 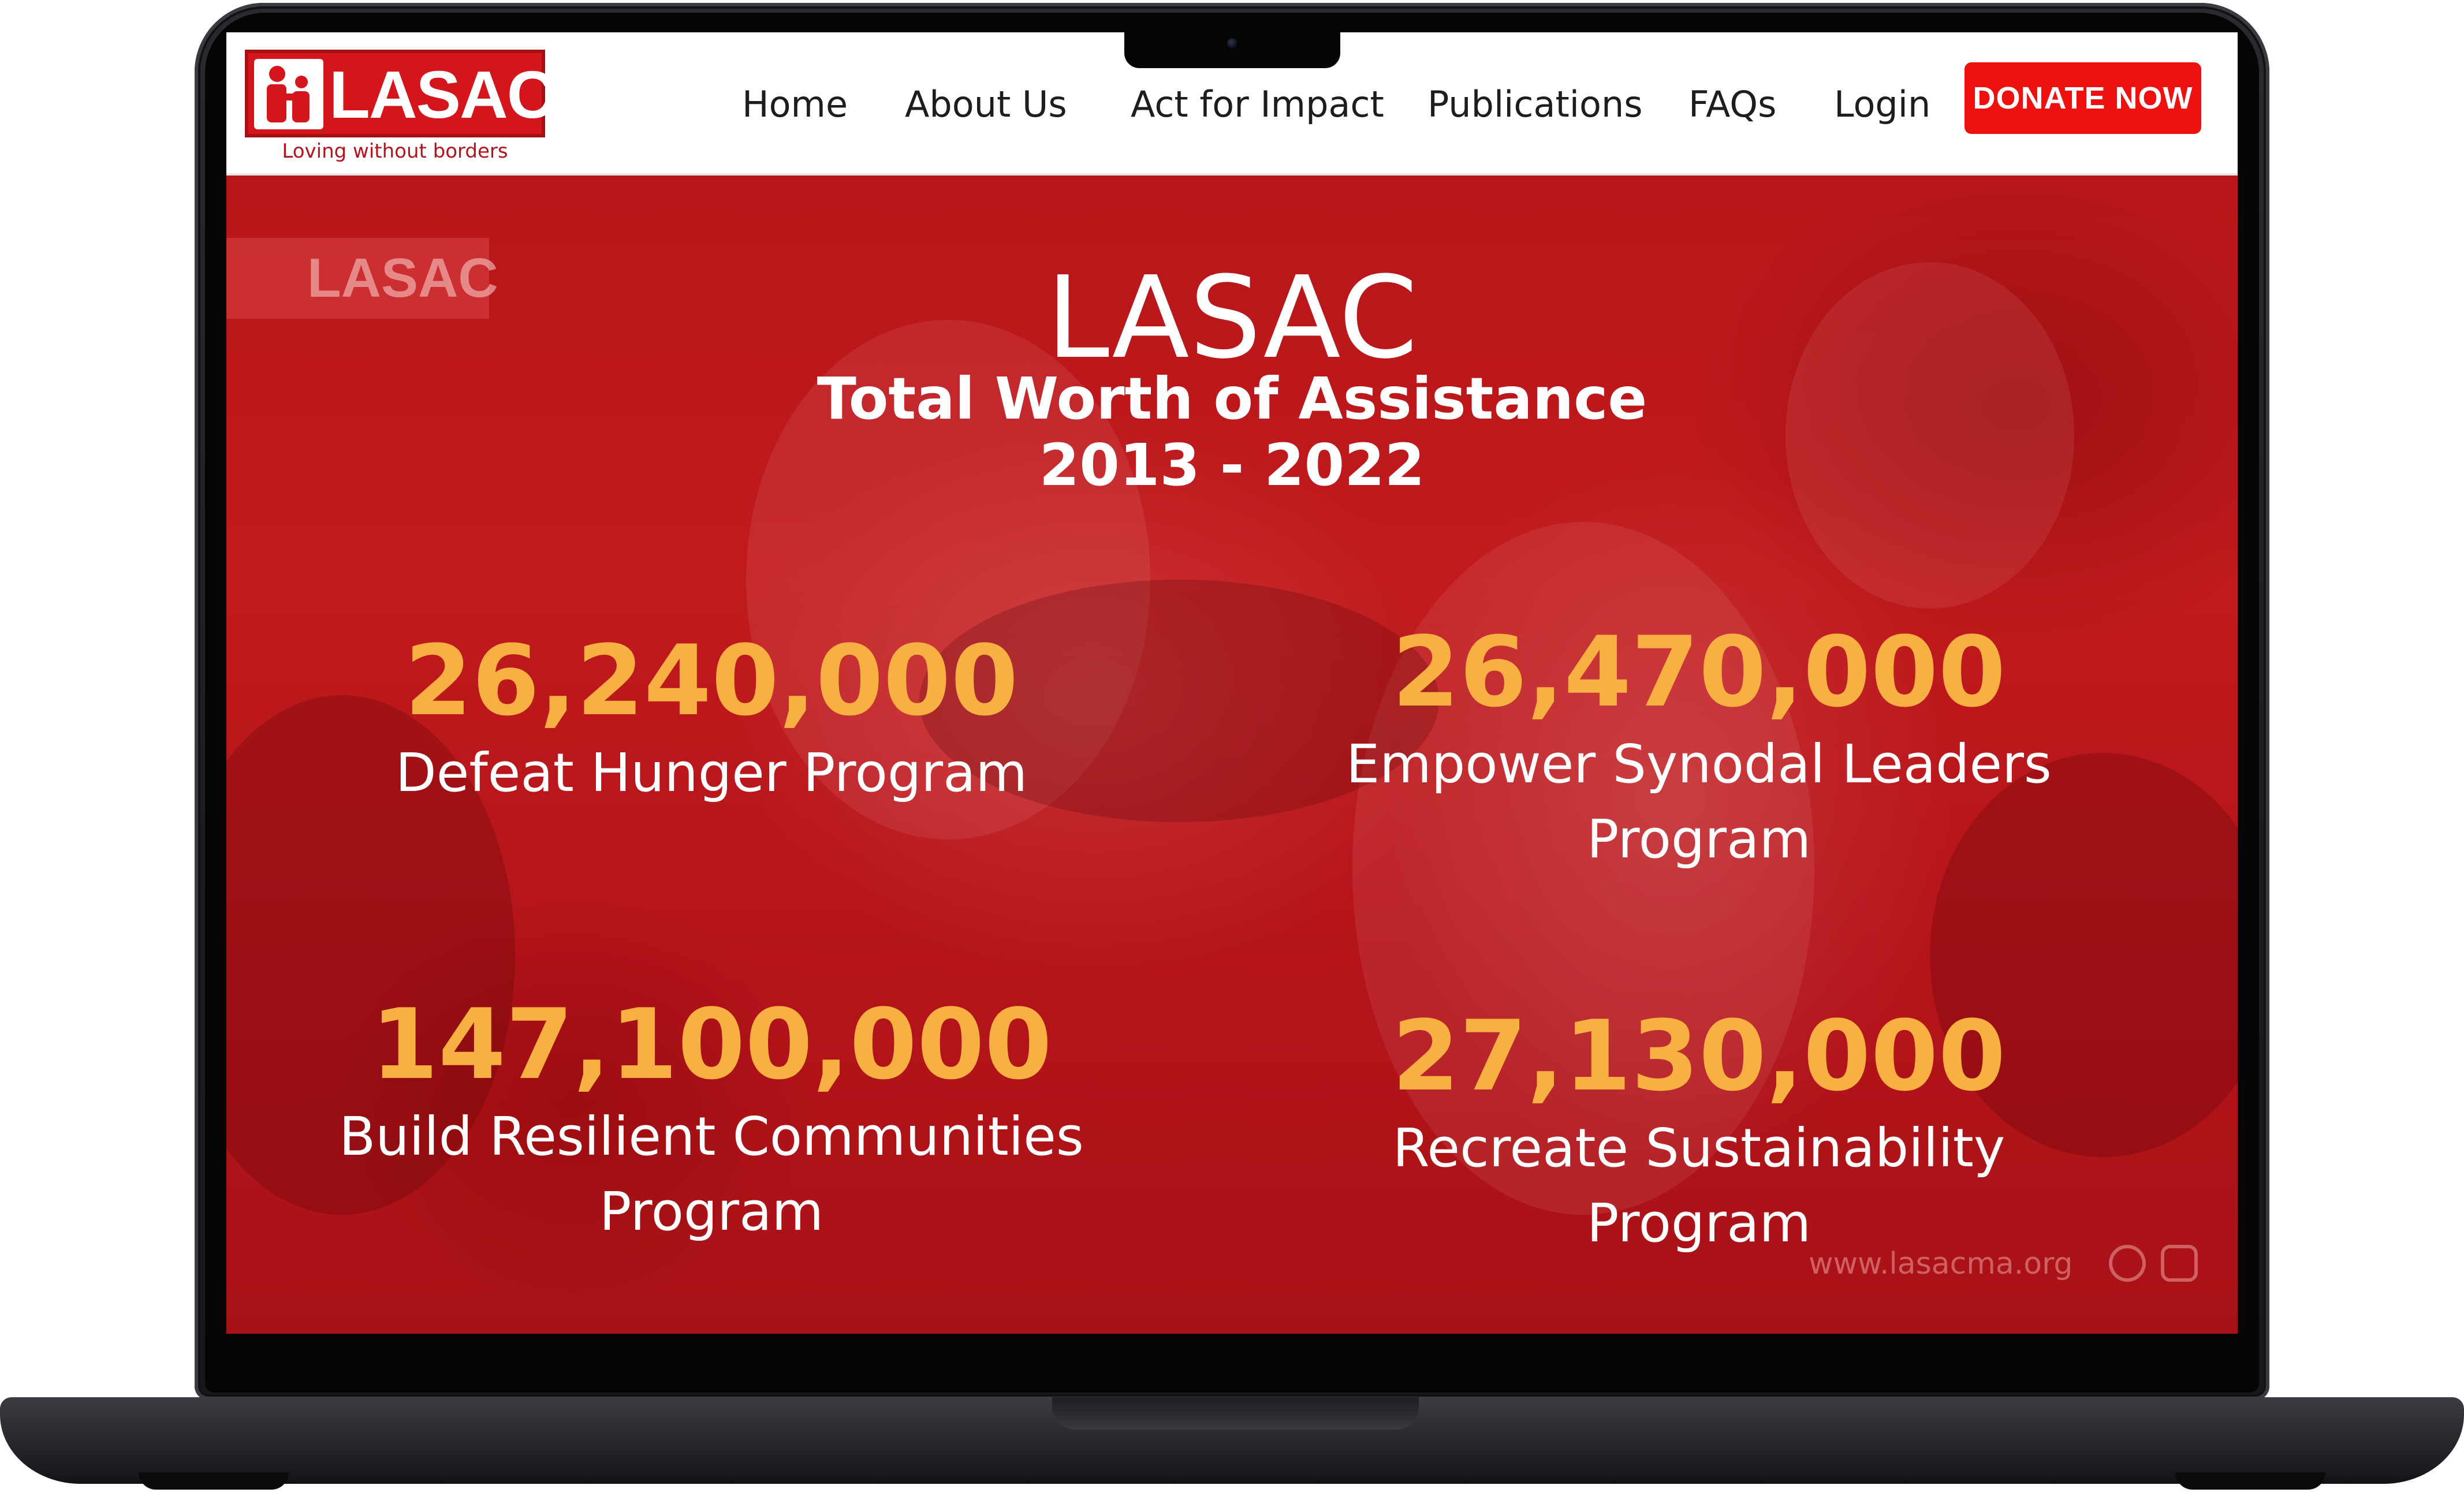 What do you see at coordinates (2083, 98) in the screenshot?
I see `donate-now-button: DONATE NOW` at bounding box center [2083, 98].